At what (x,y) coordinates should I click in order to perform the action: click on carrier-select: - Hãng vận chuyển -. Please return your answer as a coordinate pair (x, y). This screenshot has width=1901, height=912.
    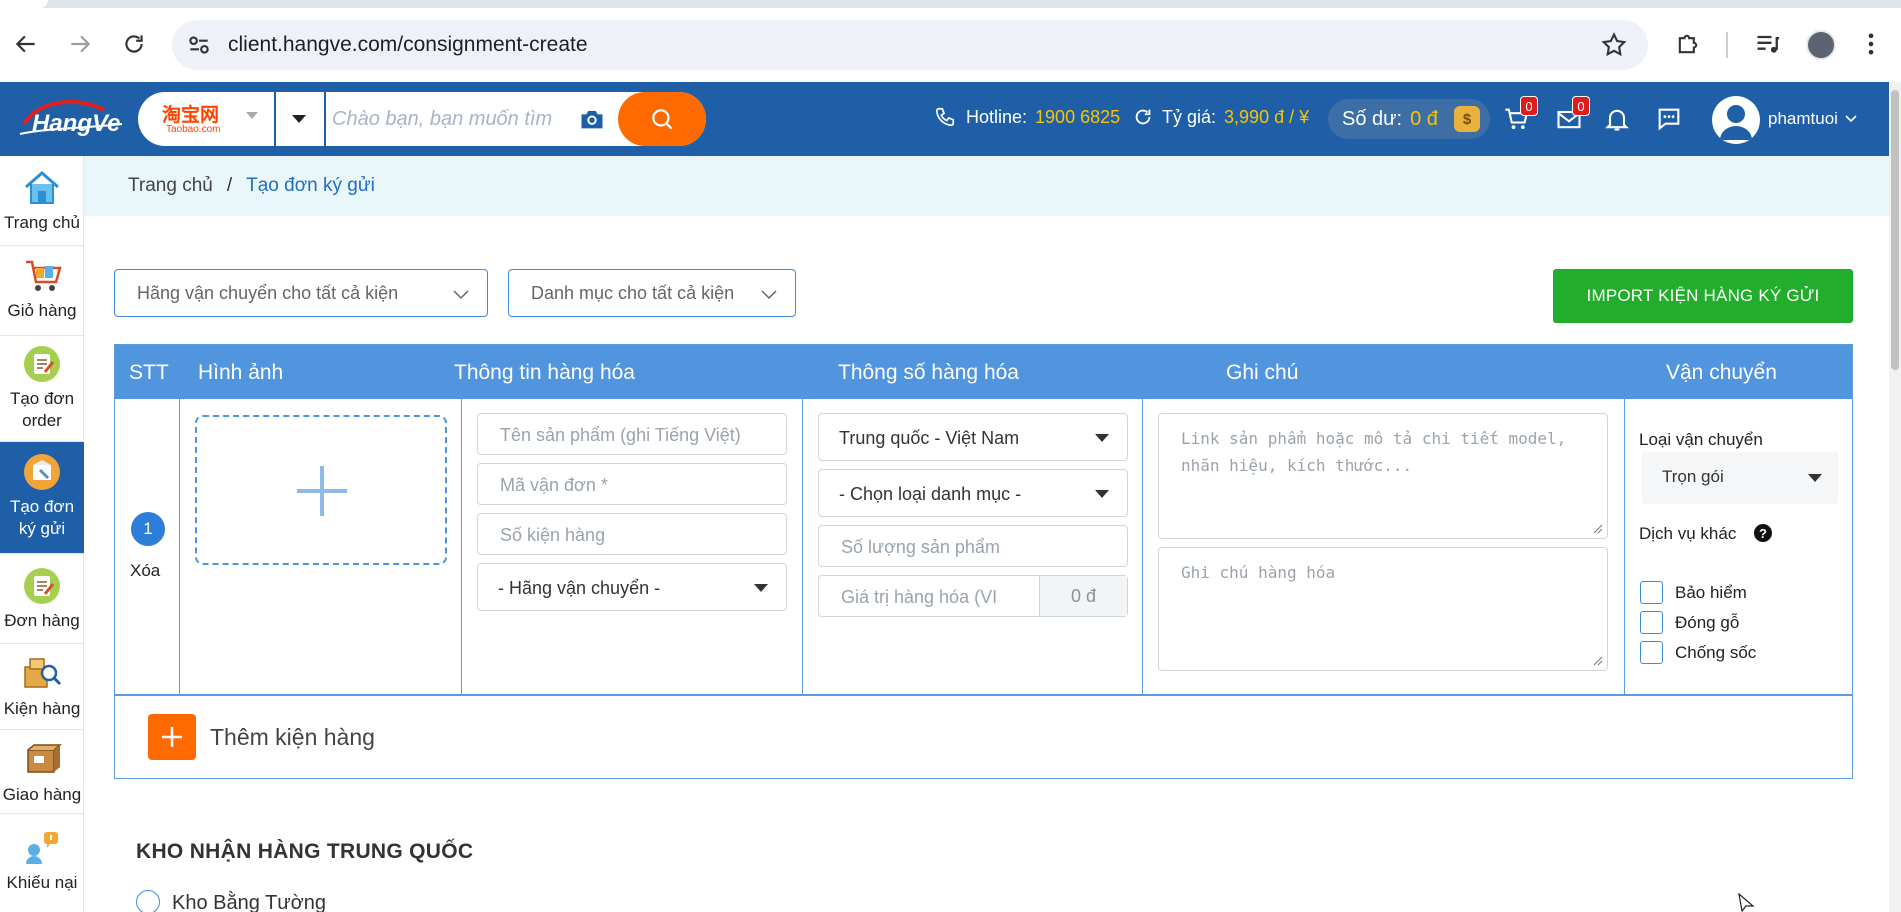
    Looking at the image, I should click on (632, 587).